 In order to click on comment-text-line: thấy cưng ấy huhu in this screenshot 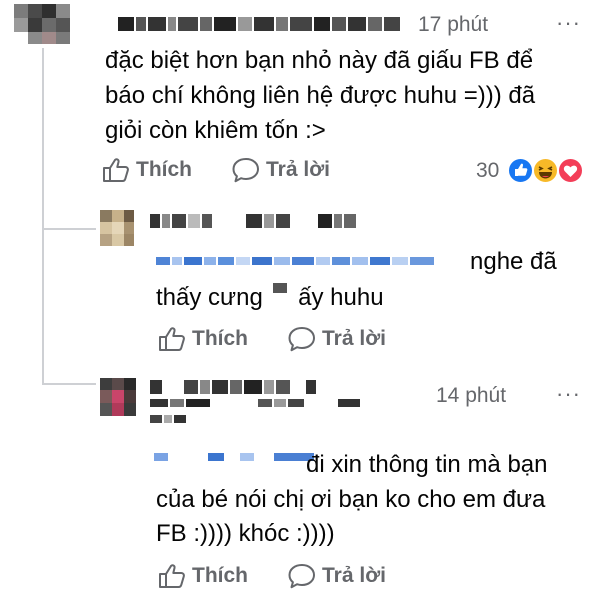, I will do `click(270, 298)`.